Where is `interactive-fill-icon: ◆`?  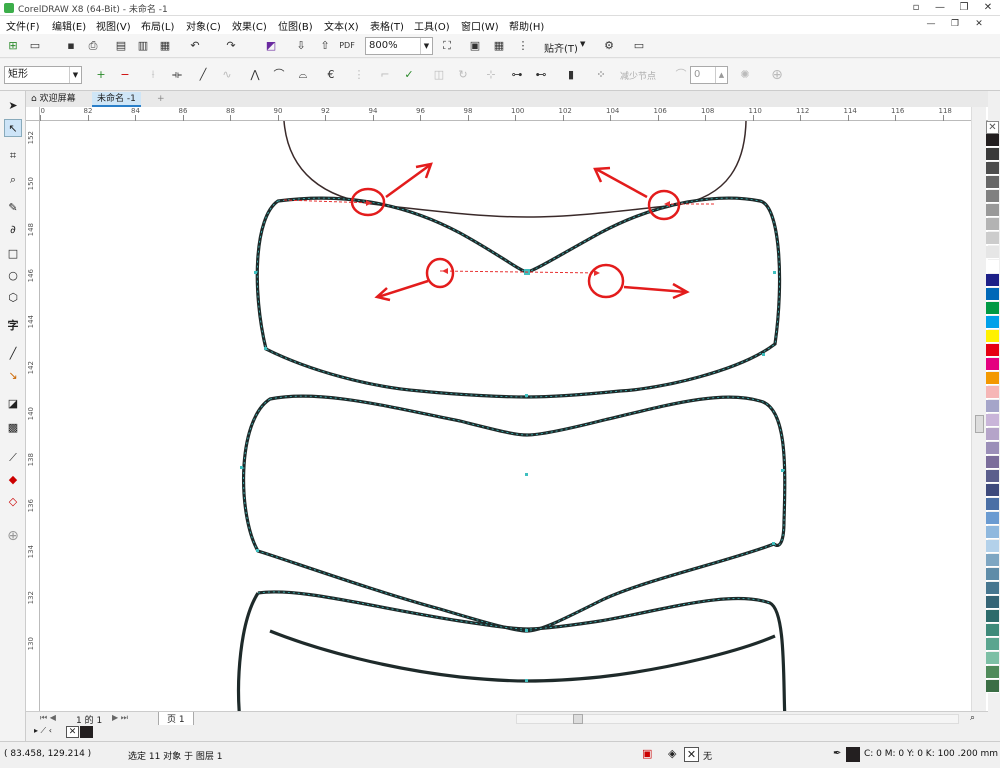 interactive-fill-icon: ◆ is located at coordinates (13, 480).